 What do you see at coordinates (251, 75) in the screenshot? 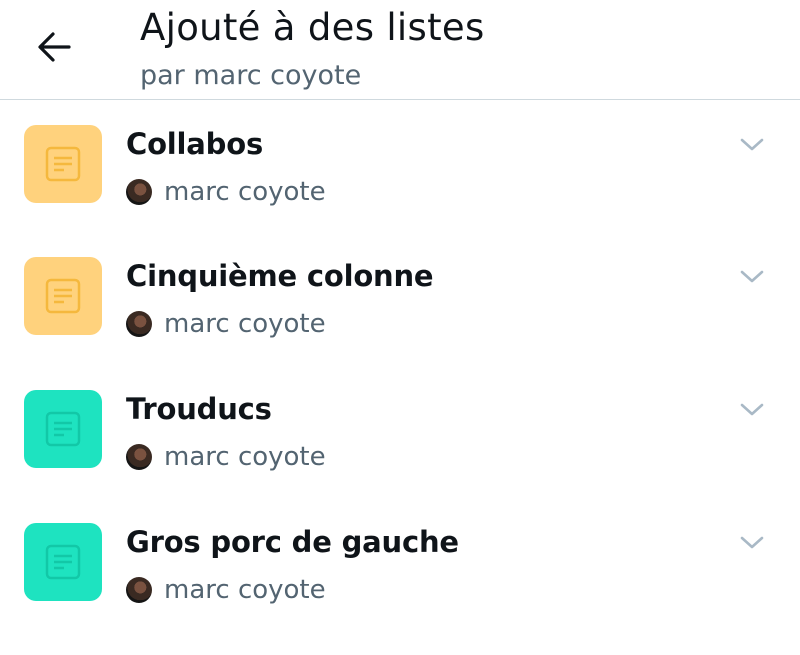
I see `page-subtitle: par marc coyote` at bounding box center [251, 75].